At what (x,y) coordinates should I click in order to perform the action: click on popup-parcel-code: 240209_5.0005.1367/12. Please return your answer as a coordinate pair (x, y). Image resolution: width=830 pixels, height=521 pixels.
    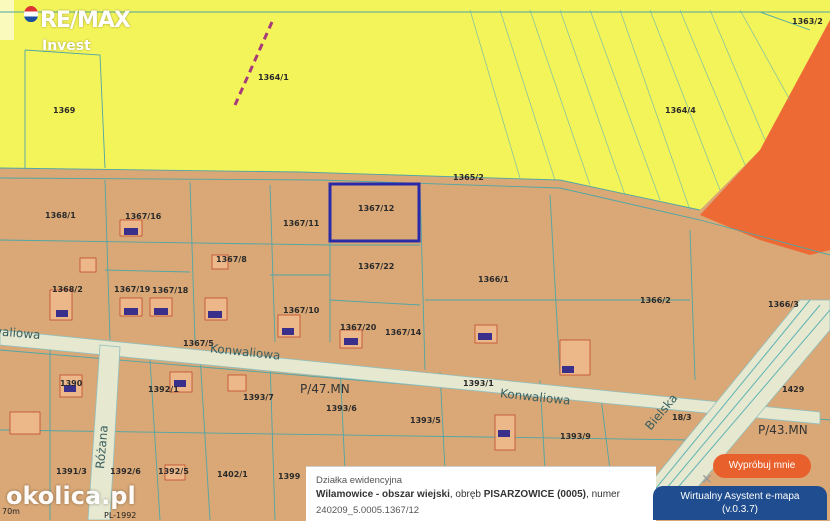
    Looking at the image, I should click on (368, 510).